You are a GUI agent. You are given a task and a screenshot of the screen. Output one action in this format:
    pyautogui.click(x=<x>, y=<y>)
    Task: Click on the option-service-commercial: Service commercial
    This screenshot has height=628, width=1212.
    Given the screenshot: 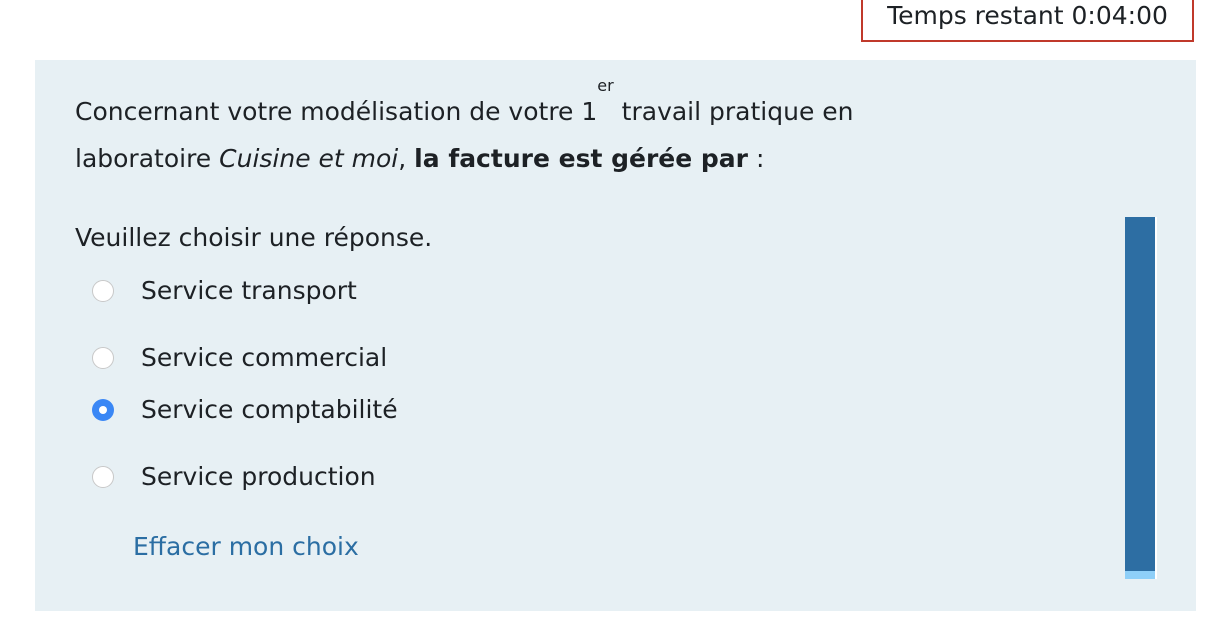 What is the action you would take?
    pyautogui.click(x=239, y=357)
    